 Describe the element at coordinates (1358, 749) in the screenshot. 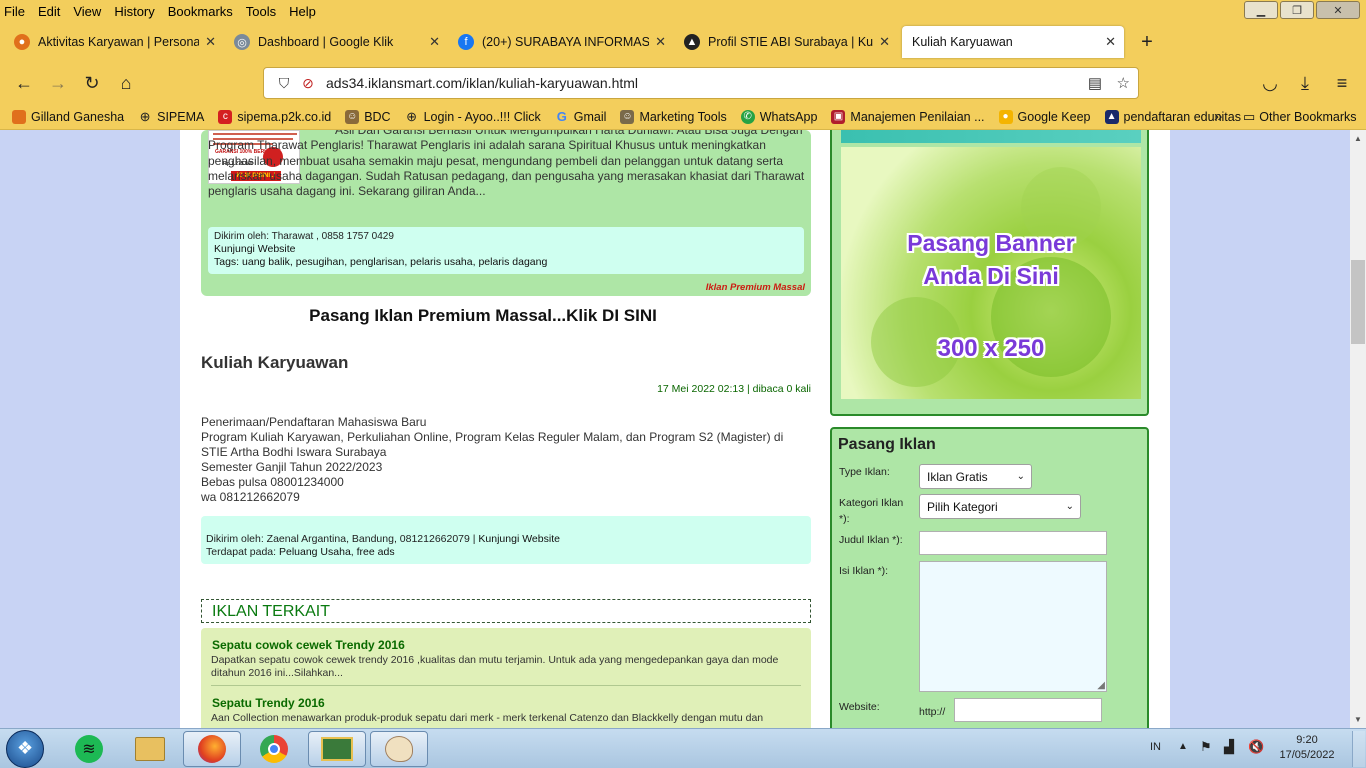

I see `show-desktop-button` at that location.